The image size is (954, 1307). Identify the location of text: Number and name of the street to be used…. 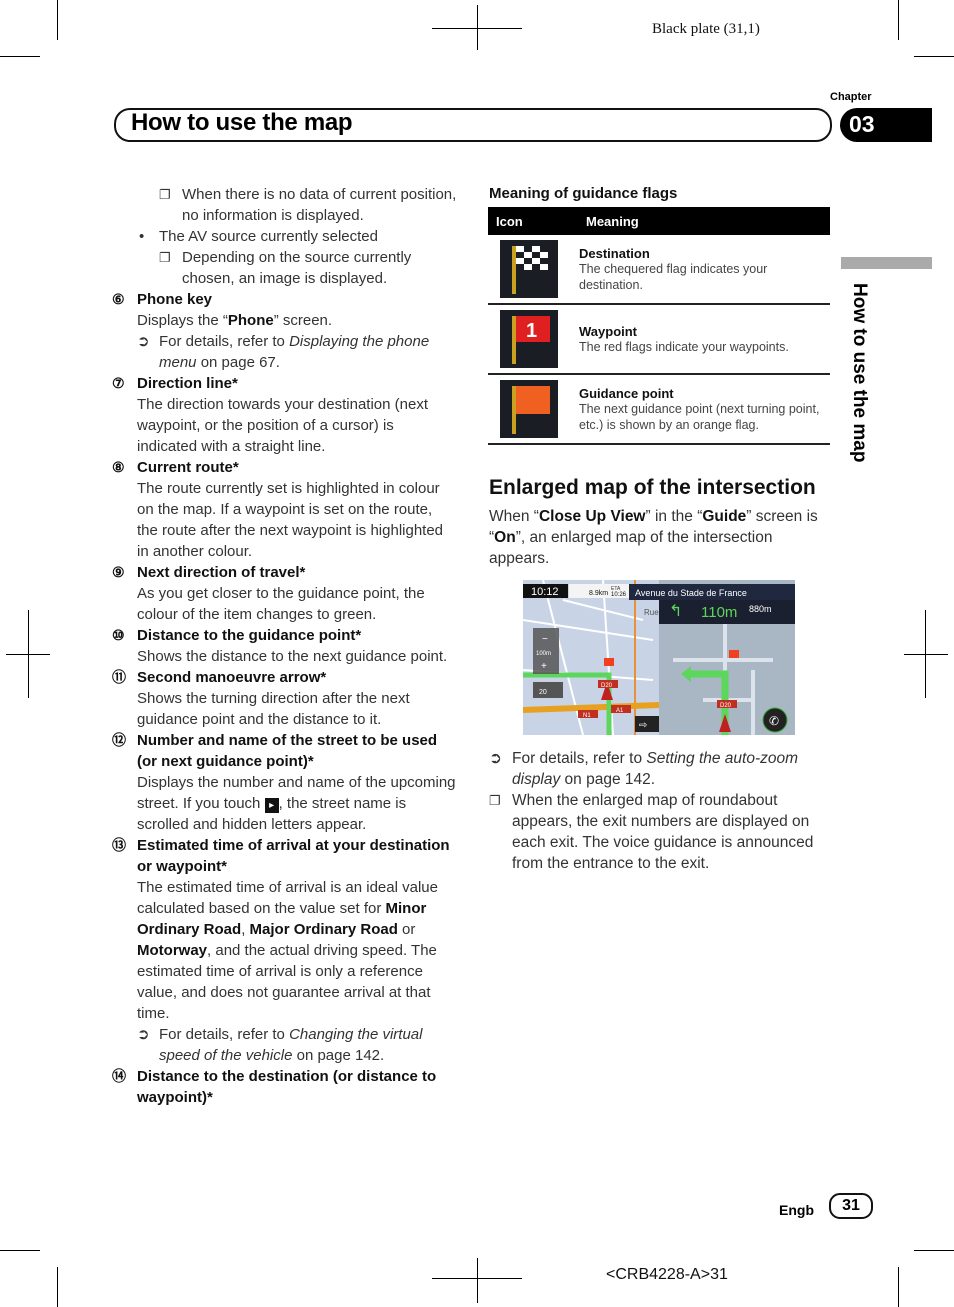
(287, 751).